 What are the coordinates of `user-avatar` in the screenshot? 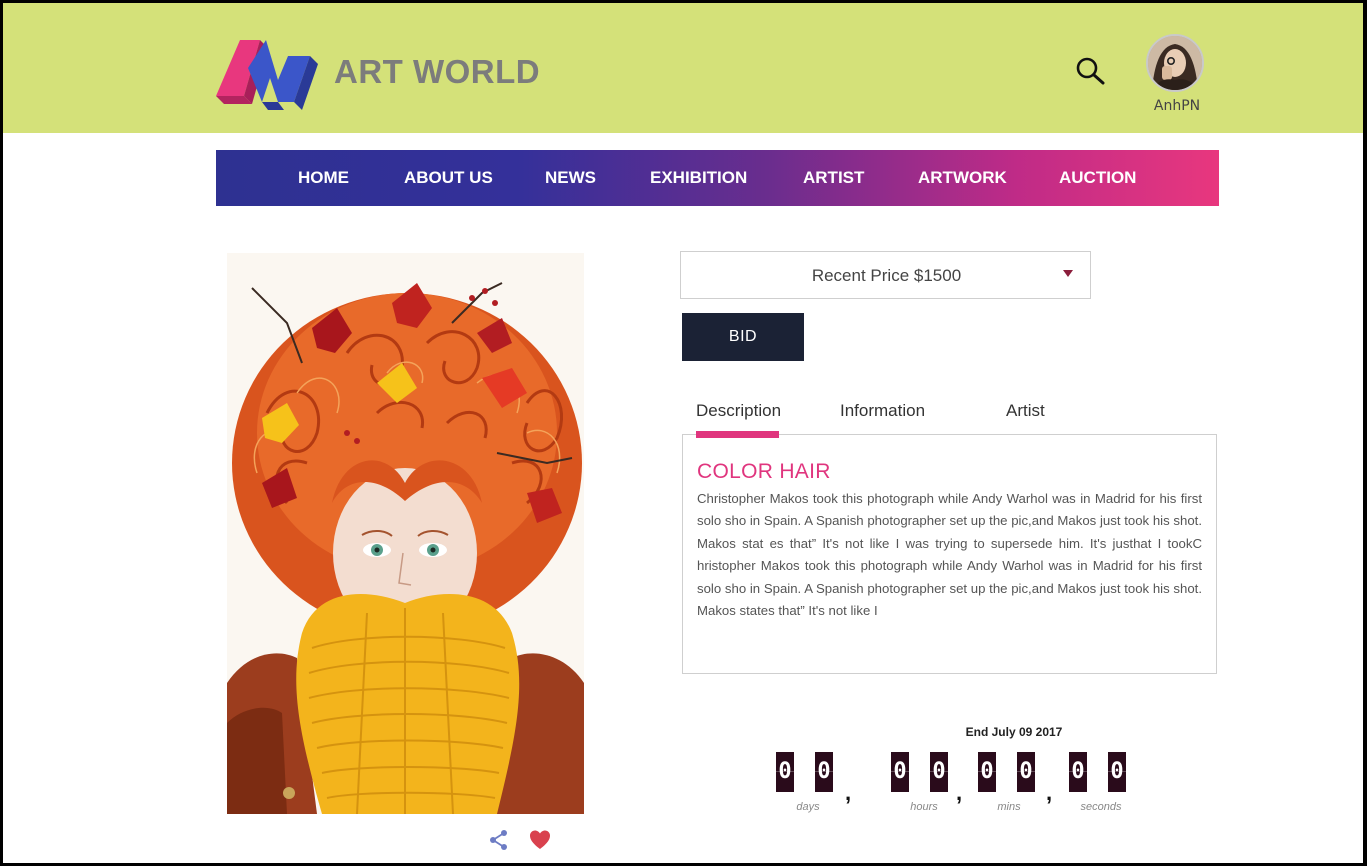 It's located at (1175, 63).